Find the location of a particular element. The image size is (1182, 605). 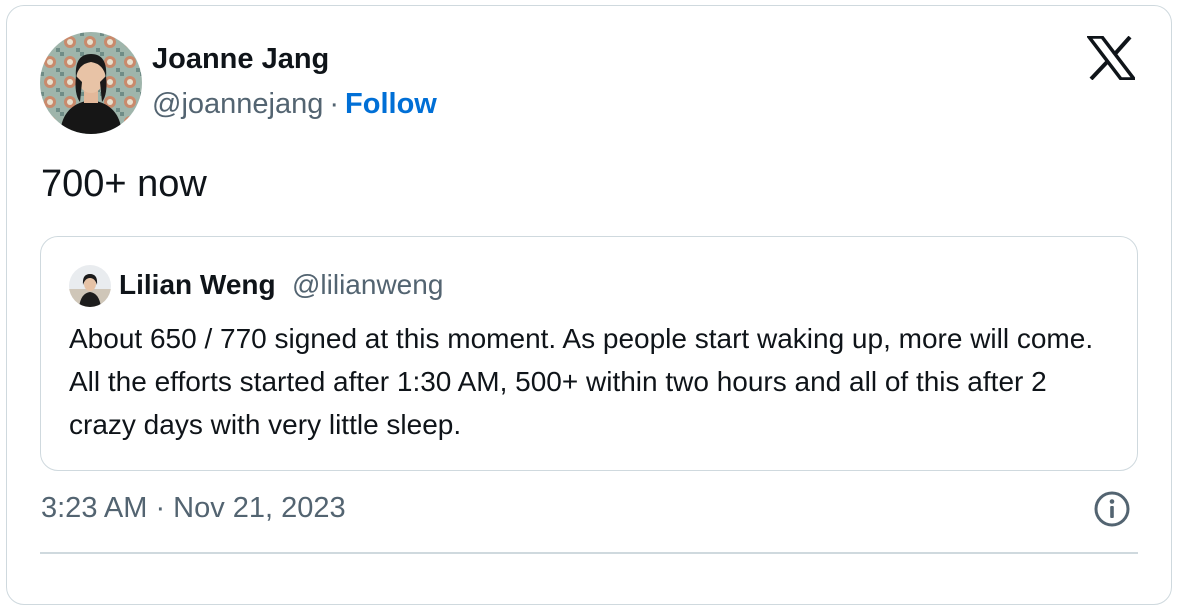

x-logo-svg is located at coordinates (1111, 58).